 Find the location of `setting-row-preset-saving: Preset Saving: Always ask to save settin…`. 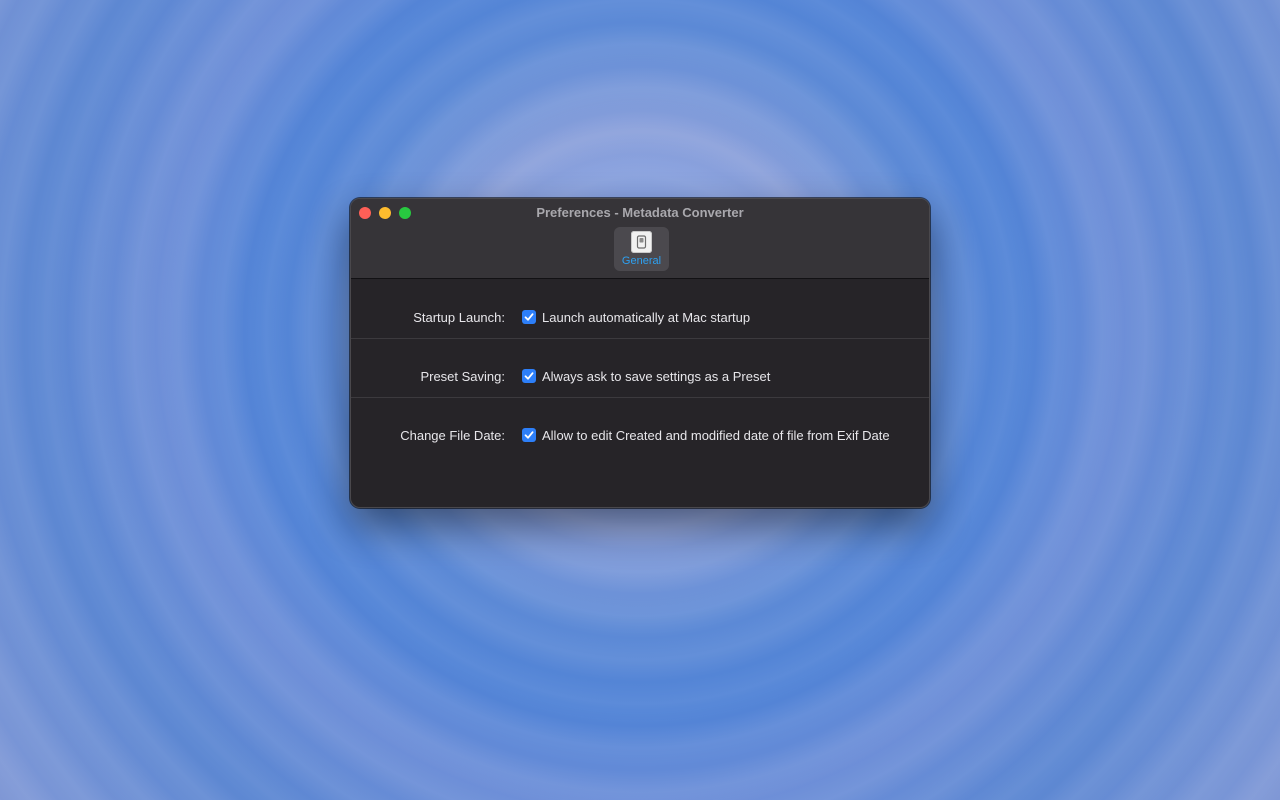

setting-row-preset-saving: Preset Saving: Always ask to save settin… is located at coordinates (640, 368).